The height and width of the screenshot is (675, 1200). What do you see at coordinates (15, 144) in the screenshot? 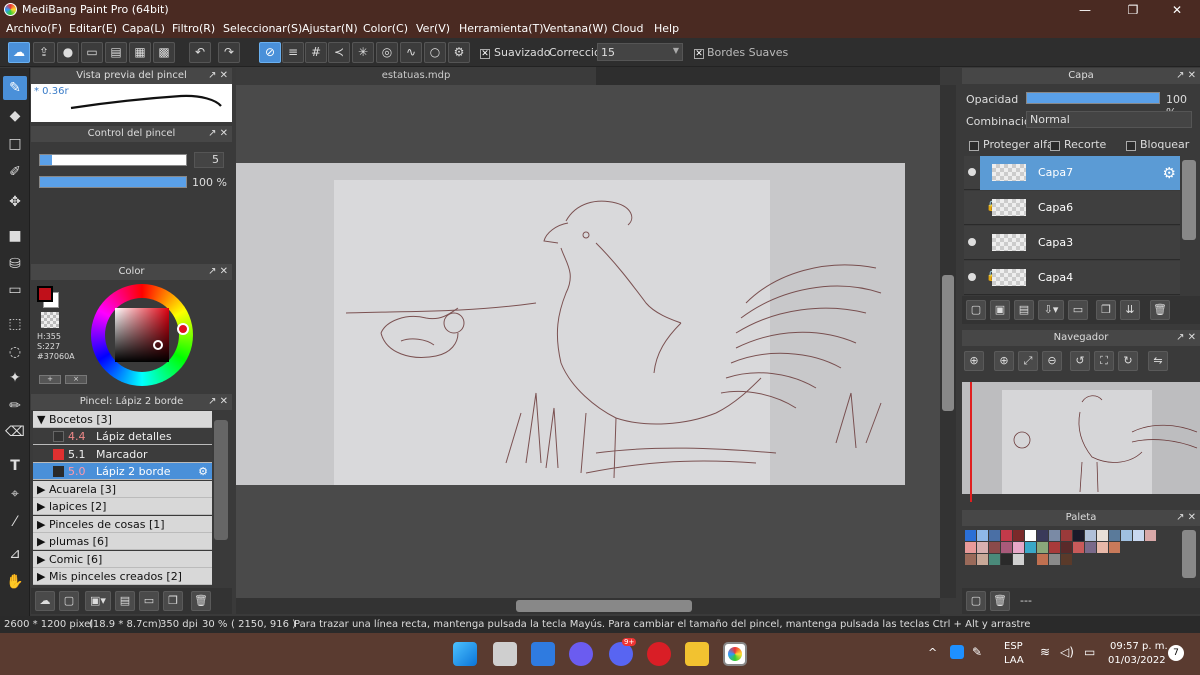
I see `rectangle-tool-icon: □` at bounding box center [15, 144].